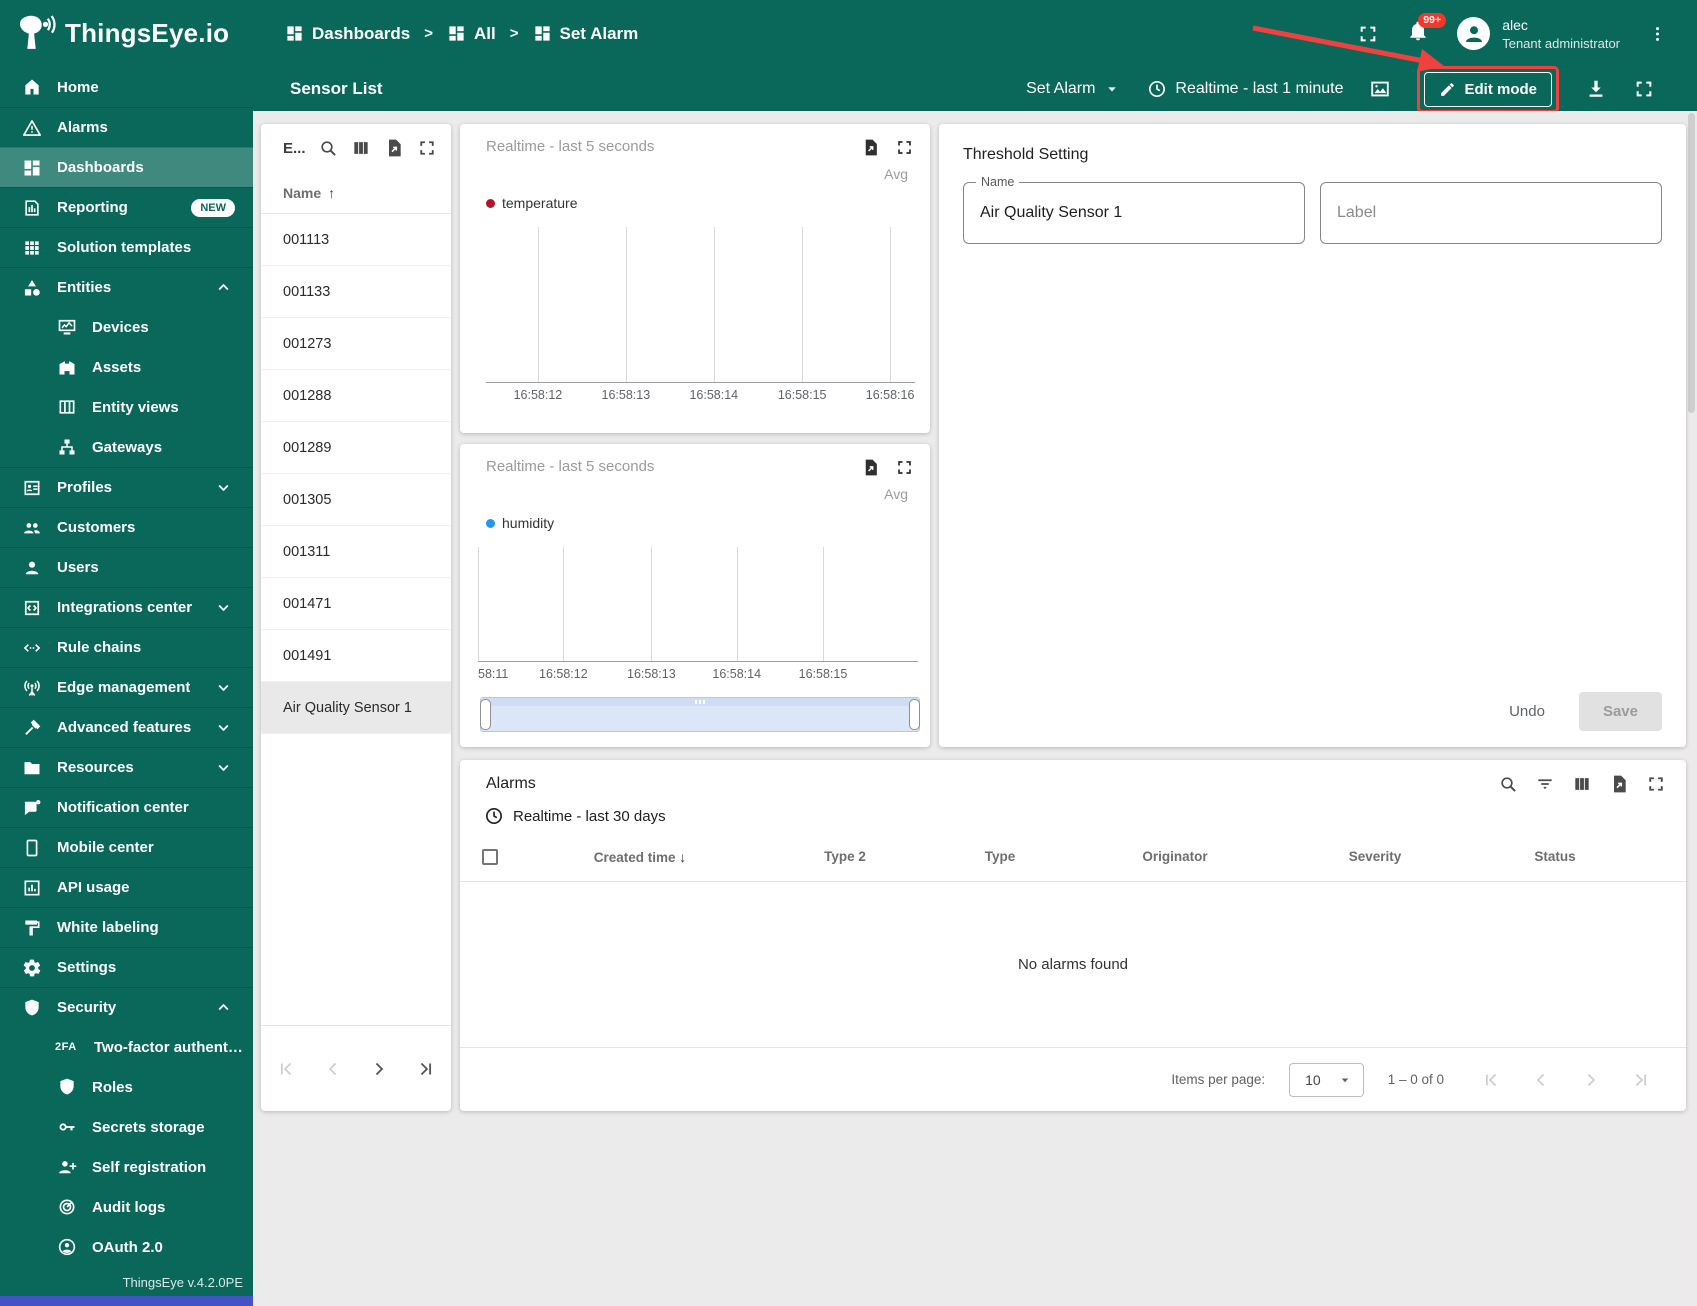 This screenshot has width=1697, height=1306. Describe the element at coordinates (695, 203) in the screenshot. I see `legend-temperature: temperature` at that location.